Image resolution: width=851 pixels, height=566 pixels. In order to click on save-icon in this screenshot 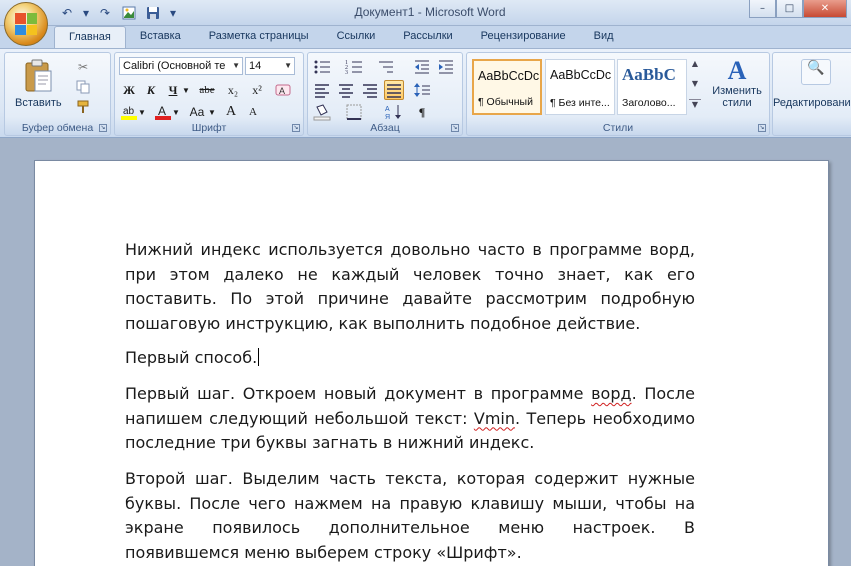, I will do `click(153, 13)`.